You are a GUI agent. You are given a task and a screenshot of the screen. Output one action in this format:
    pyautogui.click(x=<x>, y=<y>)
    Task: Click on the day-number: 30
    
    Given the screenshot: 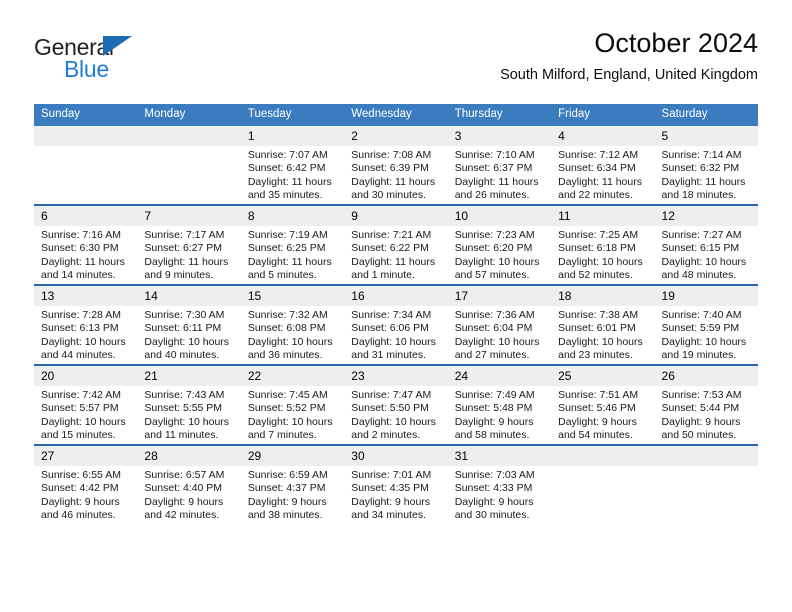 What is the action you would take?
    pyautogui.click(x=396, y=456)
    